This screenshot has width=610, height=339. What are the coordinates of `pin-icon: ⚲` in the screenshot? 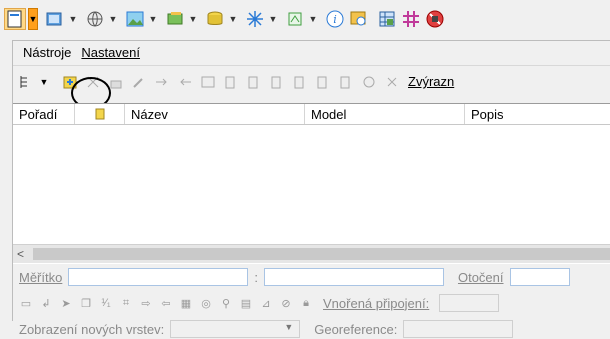 It's located at (226, 303).